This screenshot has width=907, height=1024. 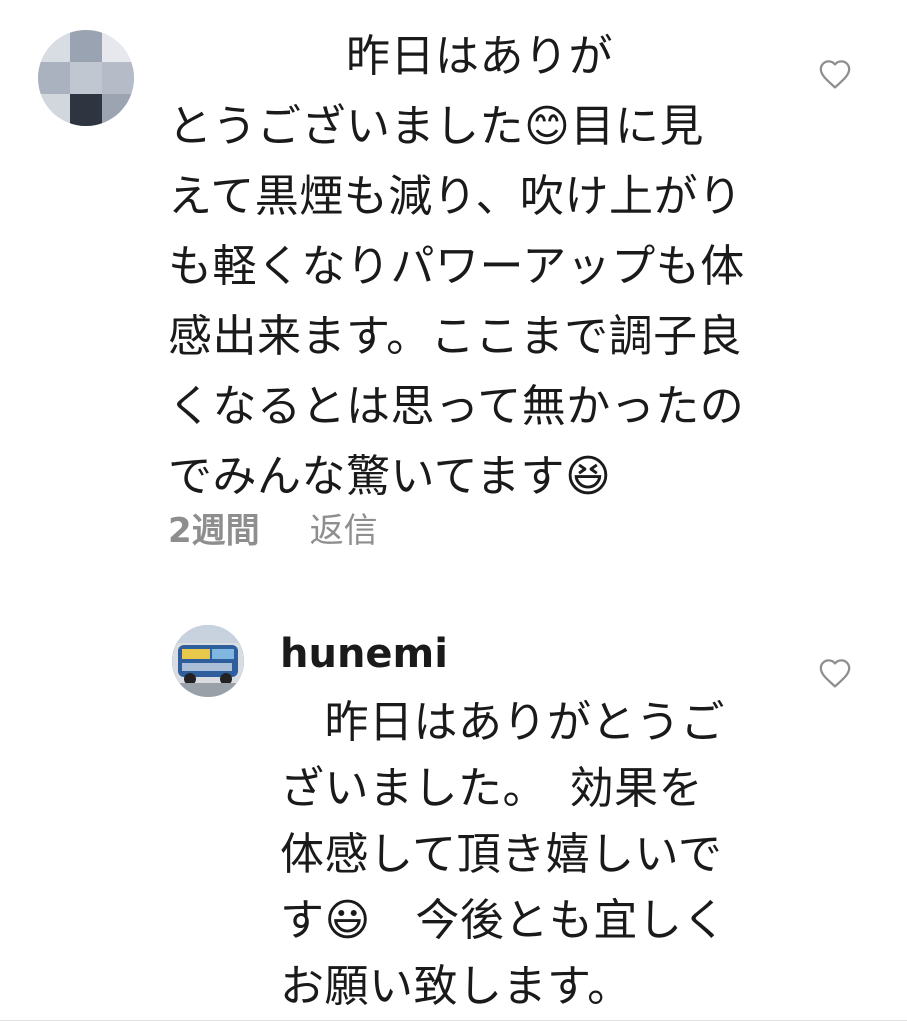 What do you see at coordinates (364, 654) in the screenshot?
I see `reply-username: hunemi` at bounding box center [364, 654].